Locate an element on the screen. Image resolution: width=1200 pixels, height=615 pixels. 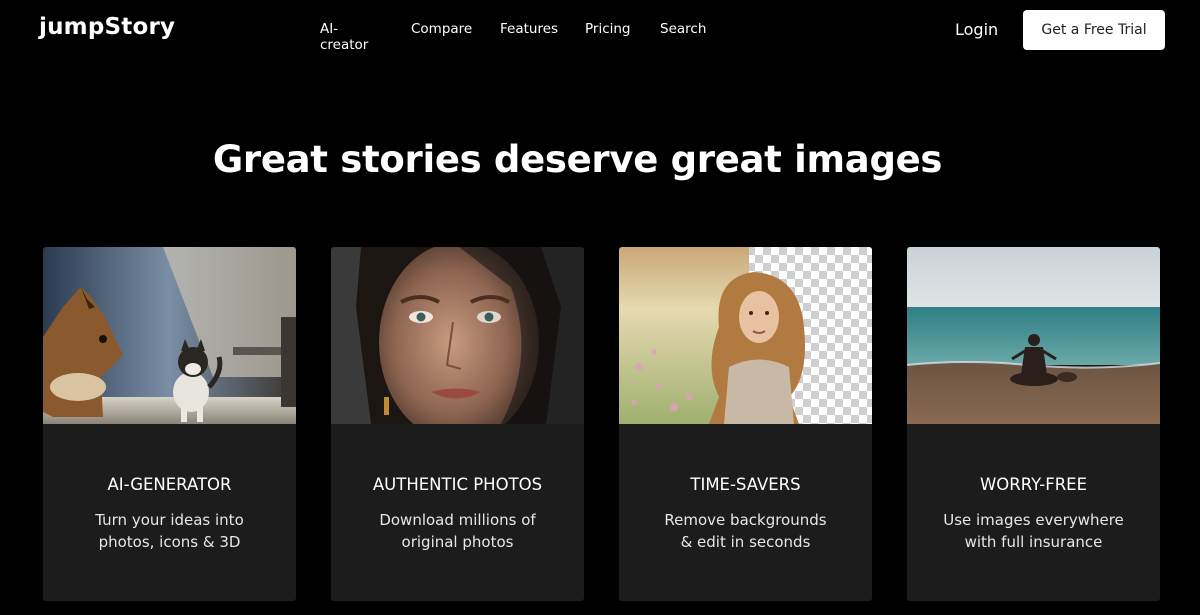
beach-meditation-image is located at coordinates (1033, 335).